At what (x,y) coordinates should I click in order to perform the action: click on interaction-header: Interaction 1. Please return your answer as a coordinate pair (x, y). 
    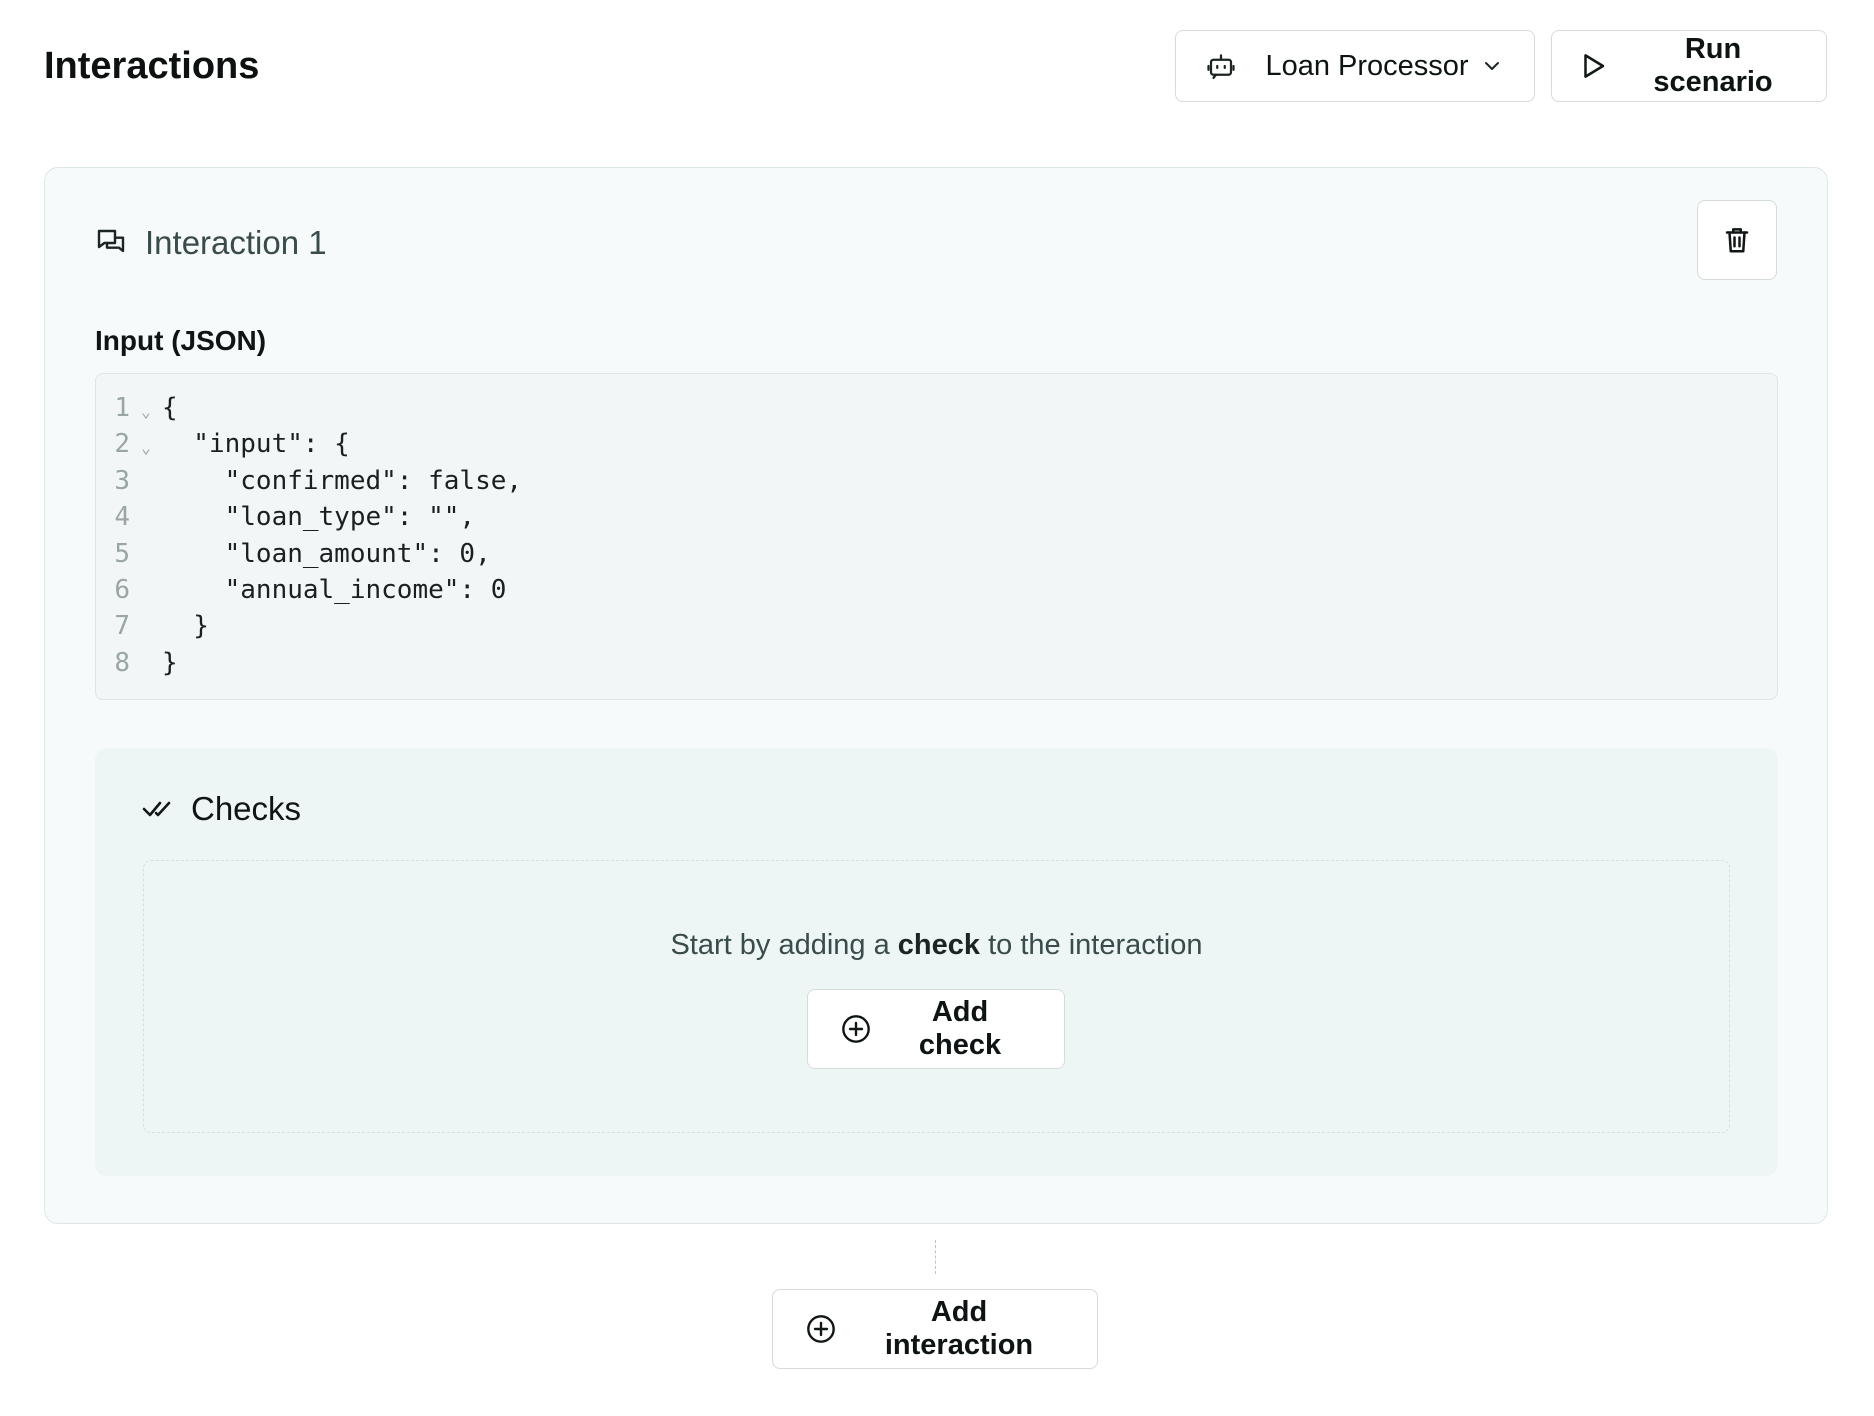
    Looking at the image, I should click on (211, 243).